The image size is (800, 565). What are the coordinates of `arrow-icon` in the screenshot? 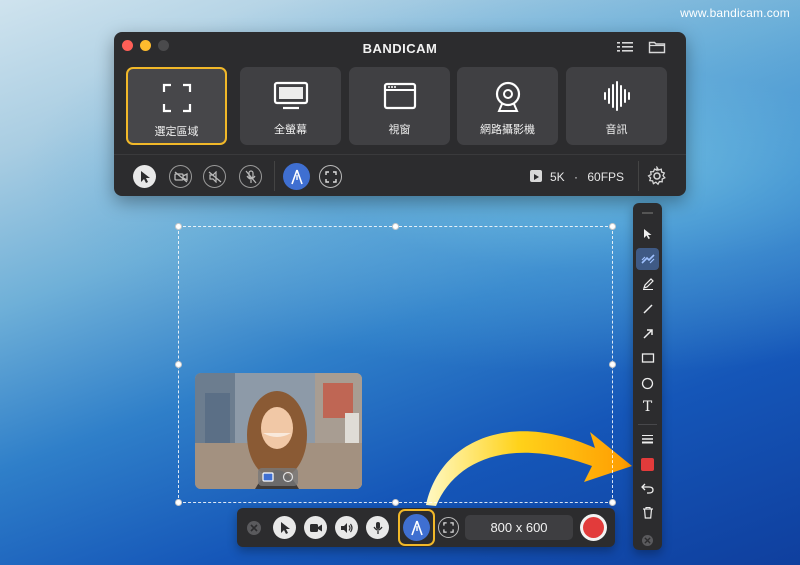 It's located at (647, 334).